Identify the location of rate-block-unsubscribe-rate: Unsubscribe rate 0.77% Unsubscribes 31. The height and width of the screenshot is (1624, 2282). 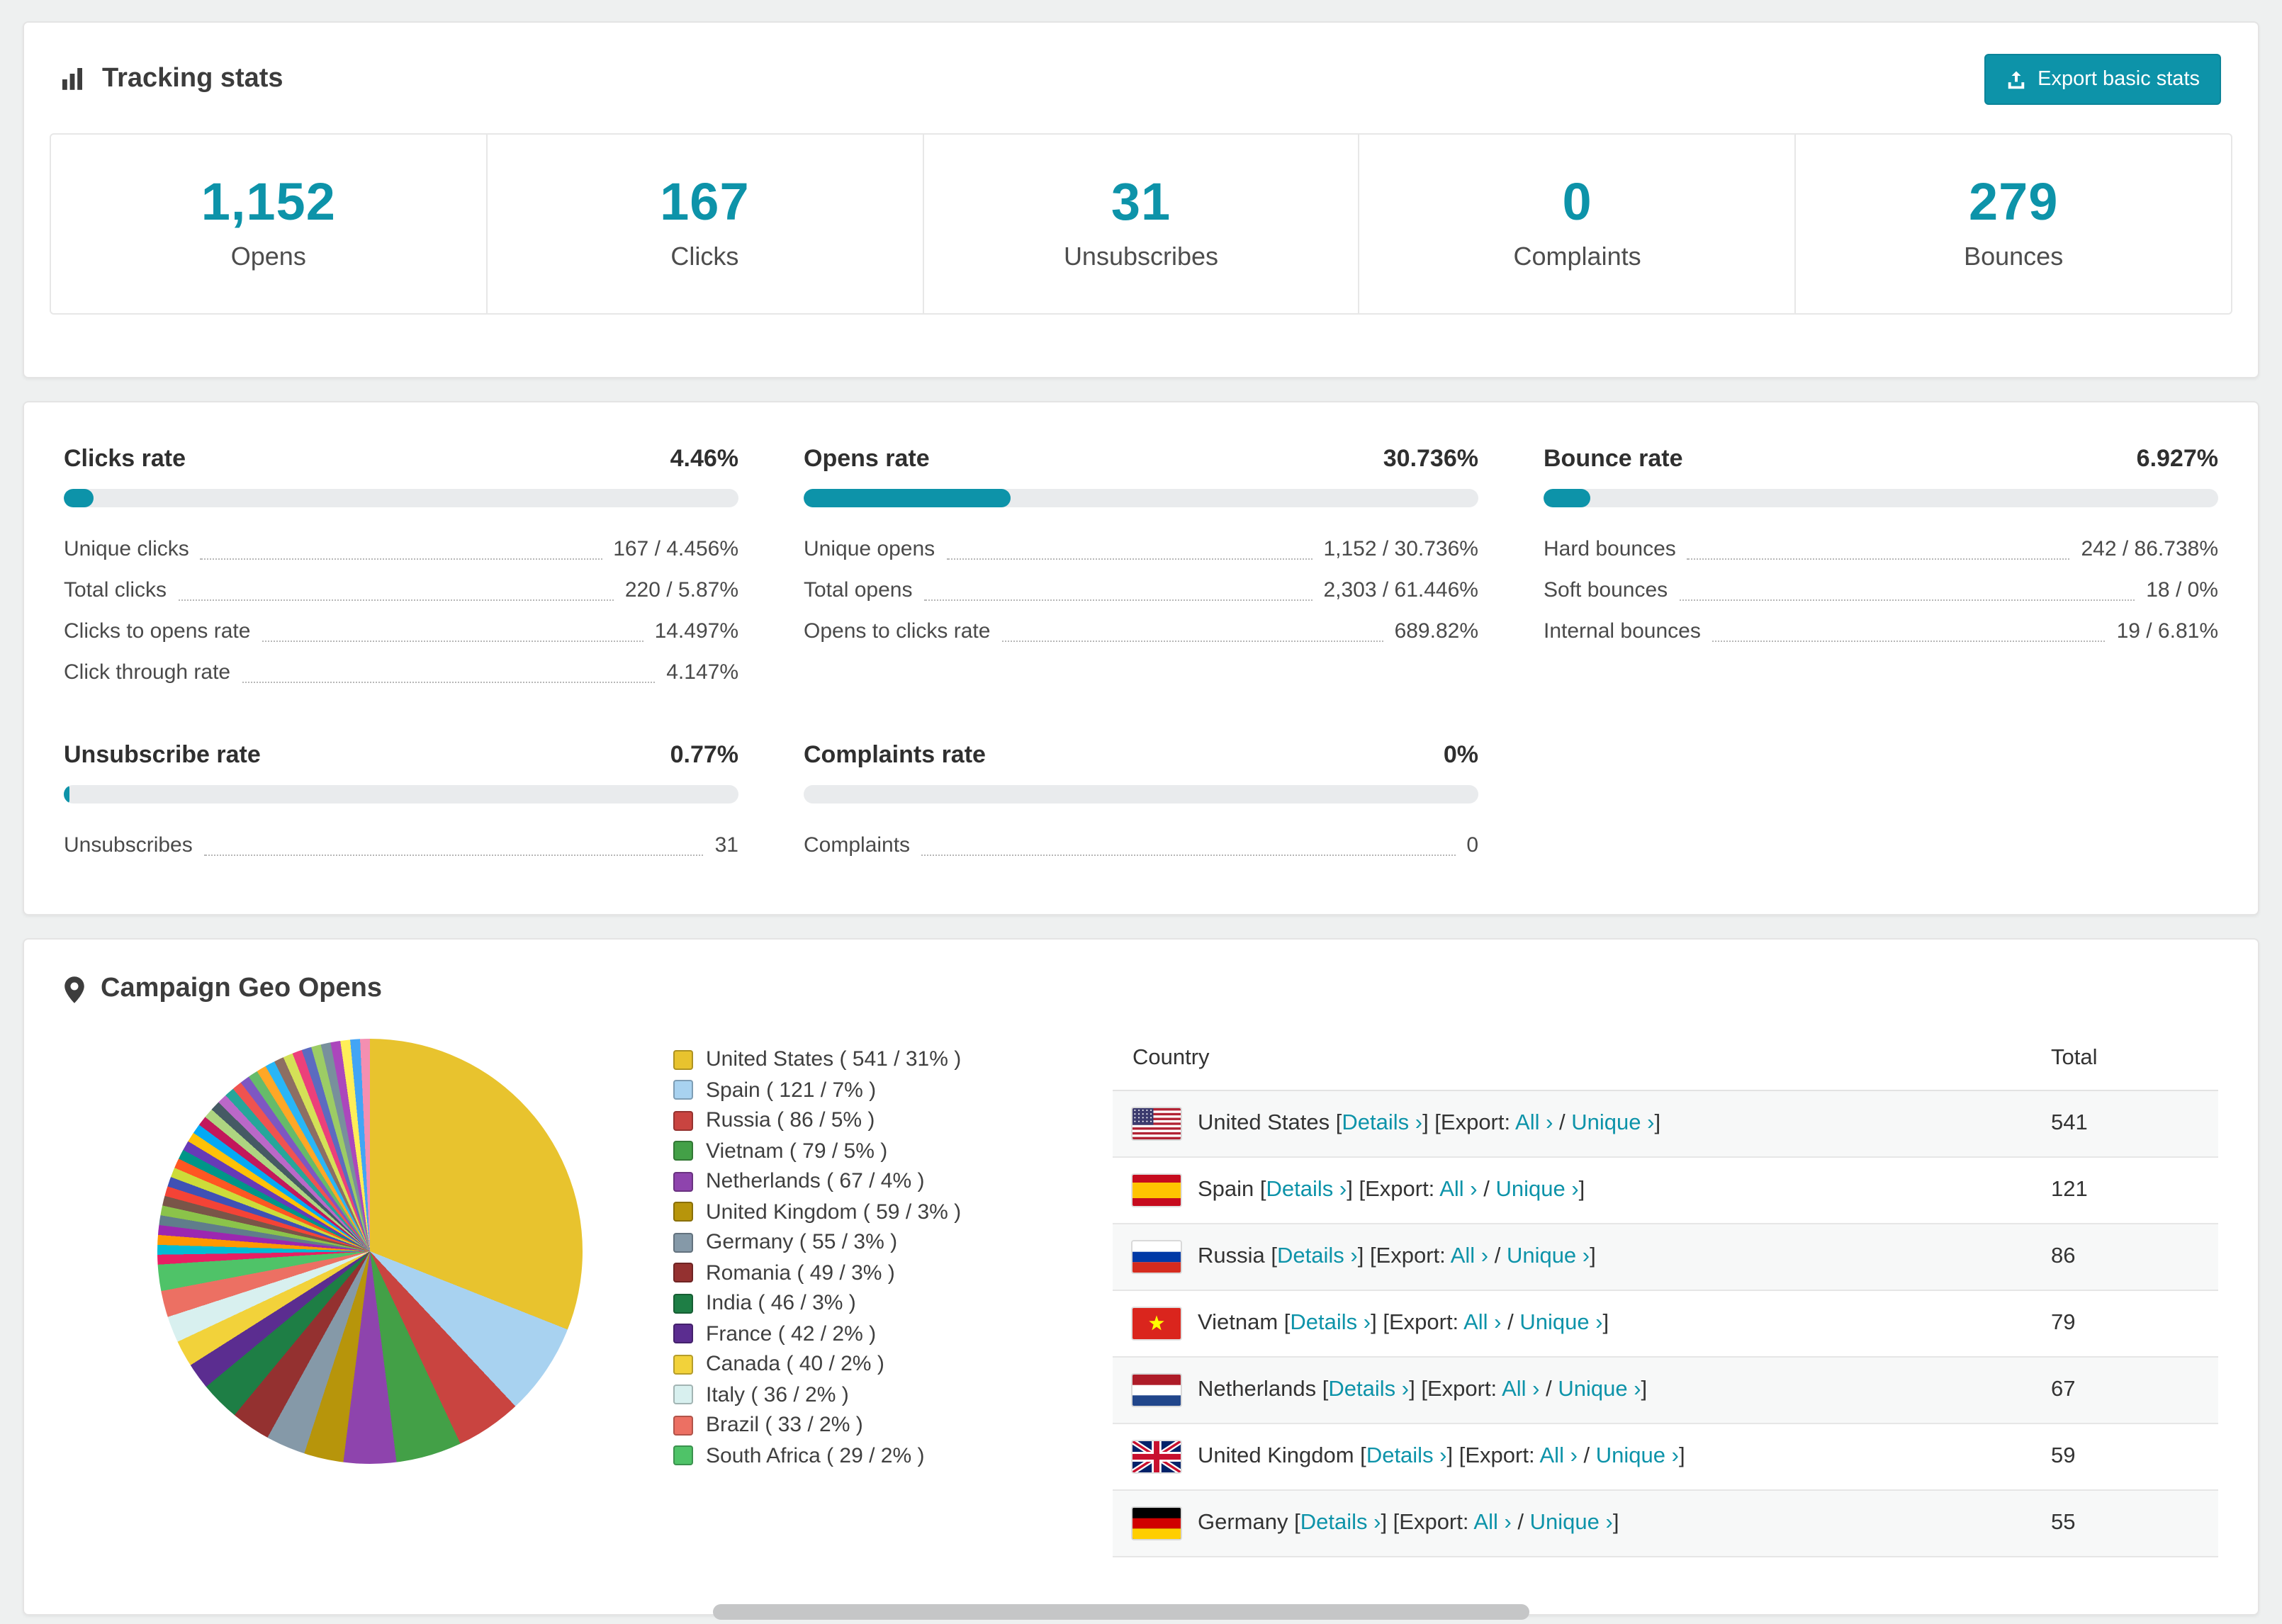
(401, 803).